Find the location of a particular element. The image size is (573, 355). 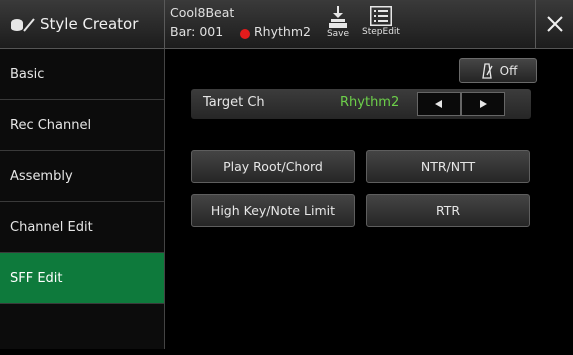

style-creator-logo-icon is located at coordinates (23, 25).